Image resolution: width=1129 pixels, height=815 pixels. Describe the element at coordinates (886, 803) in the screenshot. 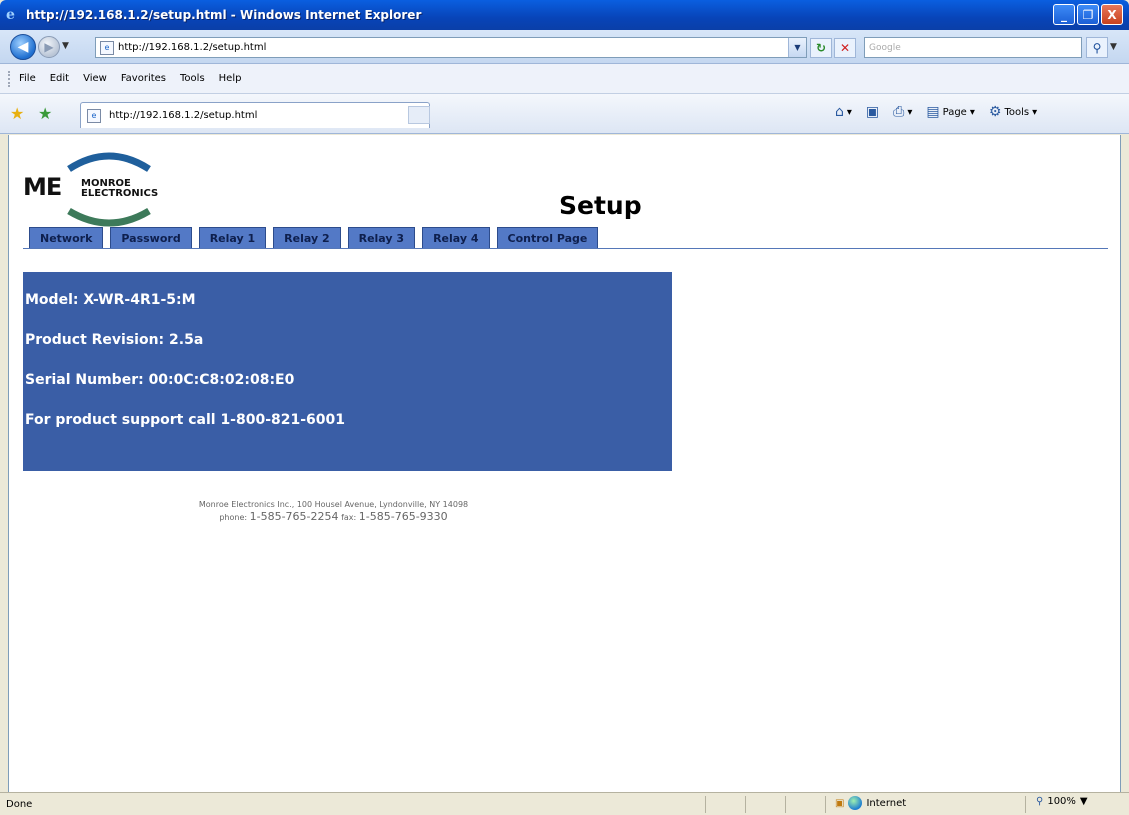

I see `zone-label: Internet` at that location.